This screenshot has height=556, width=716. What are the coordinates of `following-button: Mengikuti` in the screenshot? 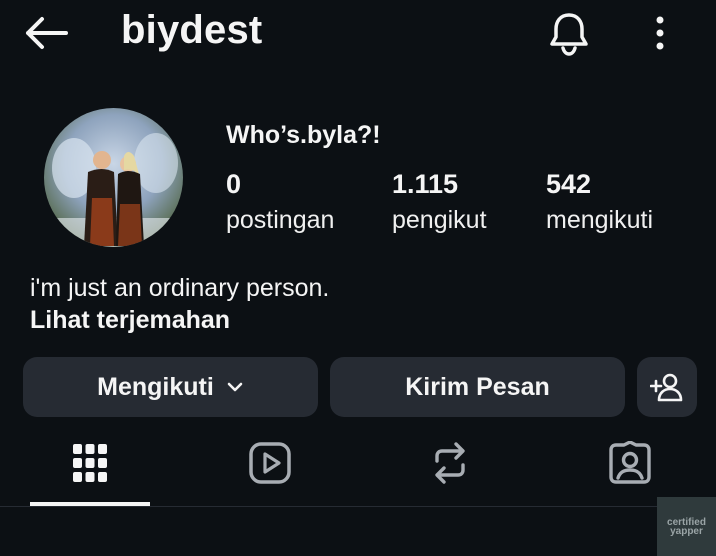 It's located at (170, 387).